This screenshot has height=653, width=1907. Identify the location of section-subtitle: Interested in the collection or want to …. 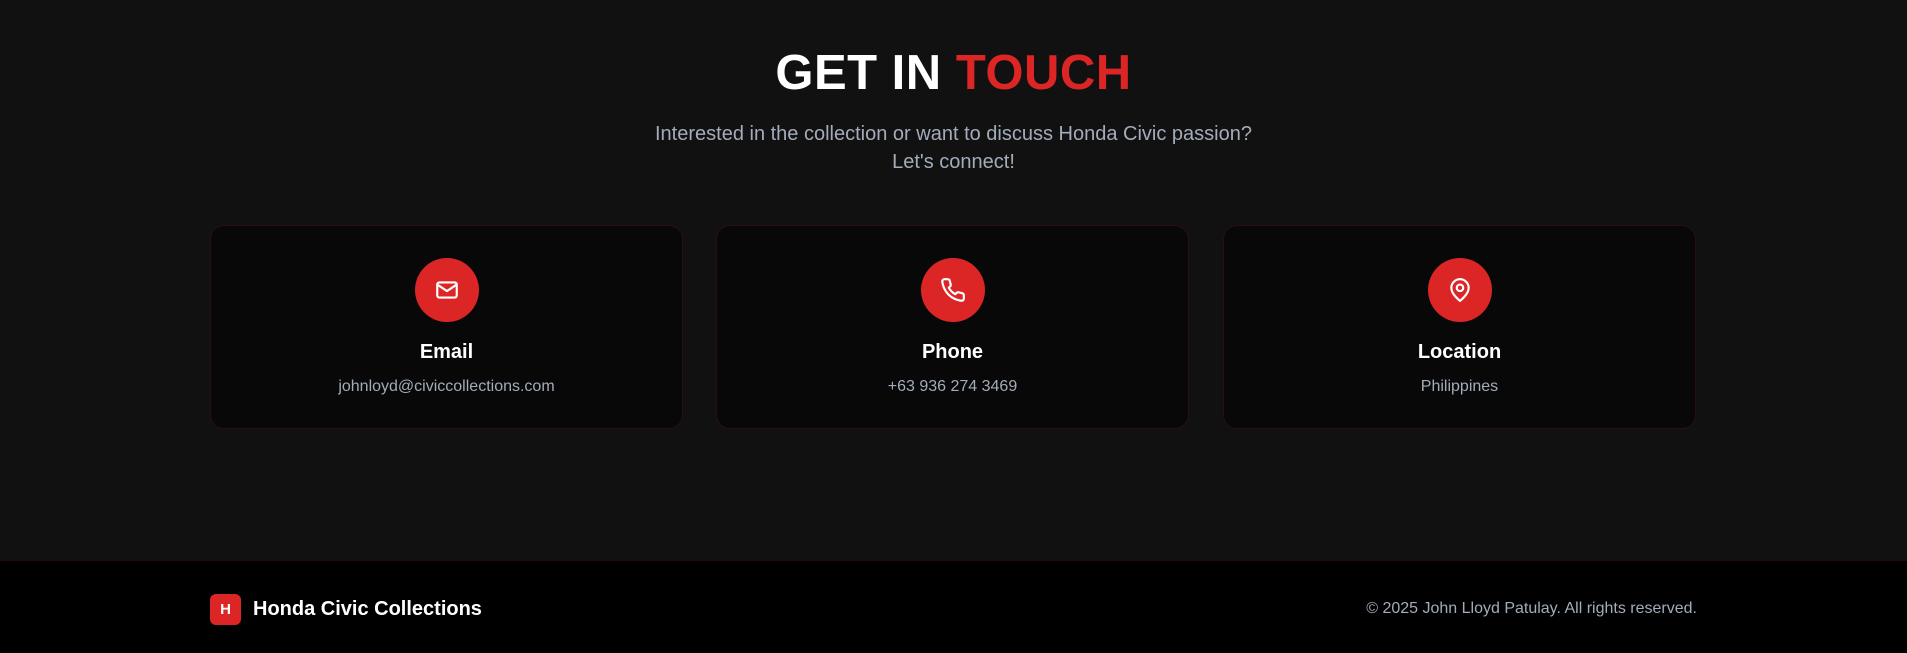
(953, 148).